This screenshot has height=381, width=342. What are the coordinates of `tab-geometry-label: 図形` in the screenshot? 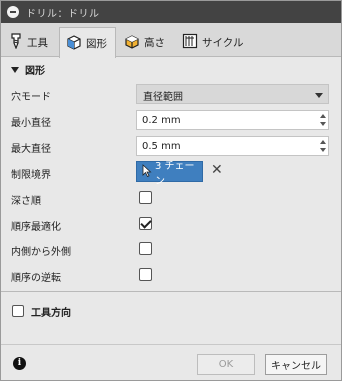 It's located at (96, 43).